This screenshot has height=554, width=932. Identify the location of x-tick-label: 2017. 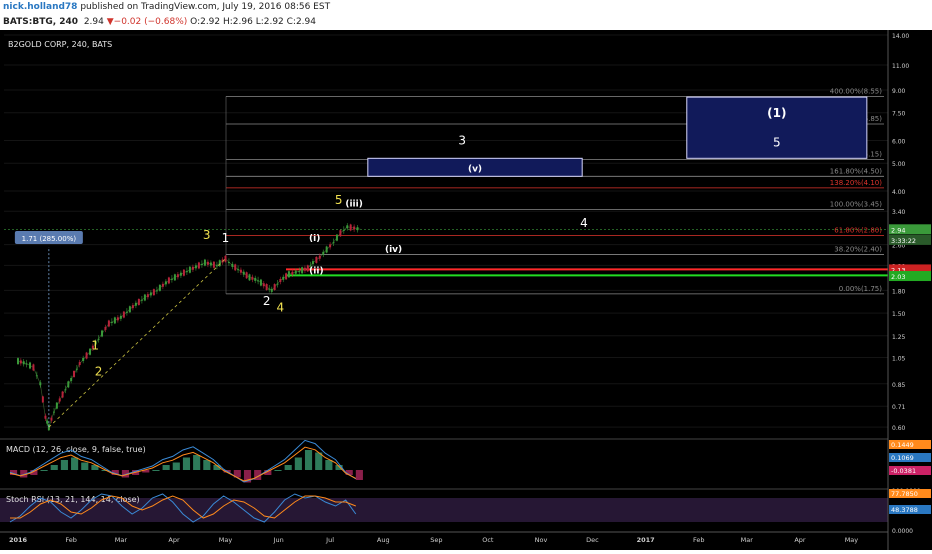
(646, 540).